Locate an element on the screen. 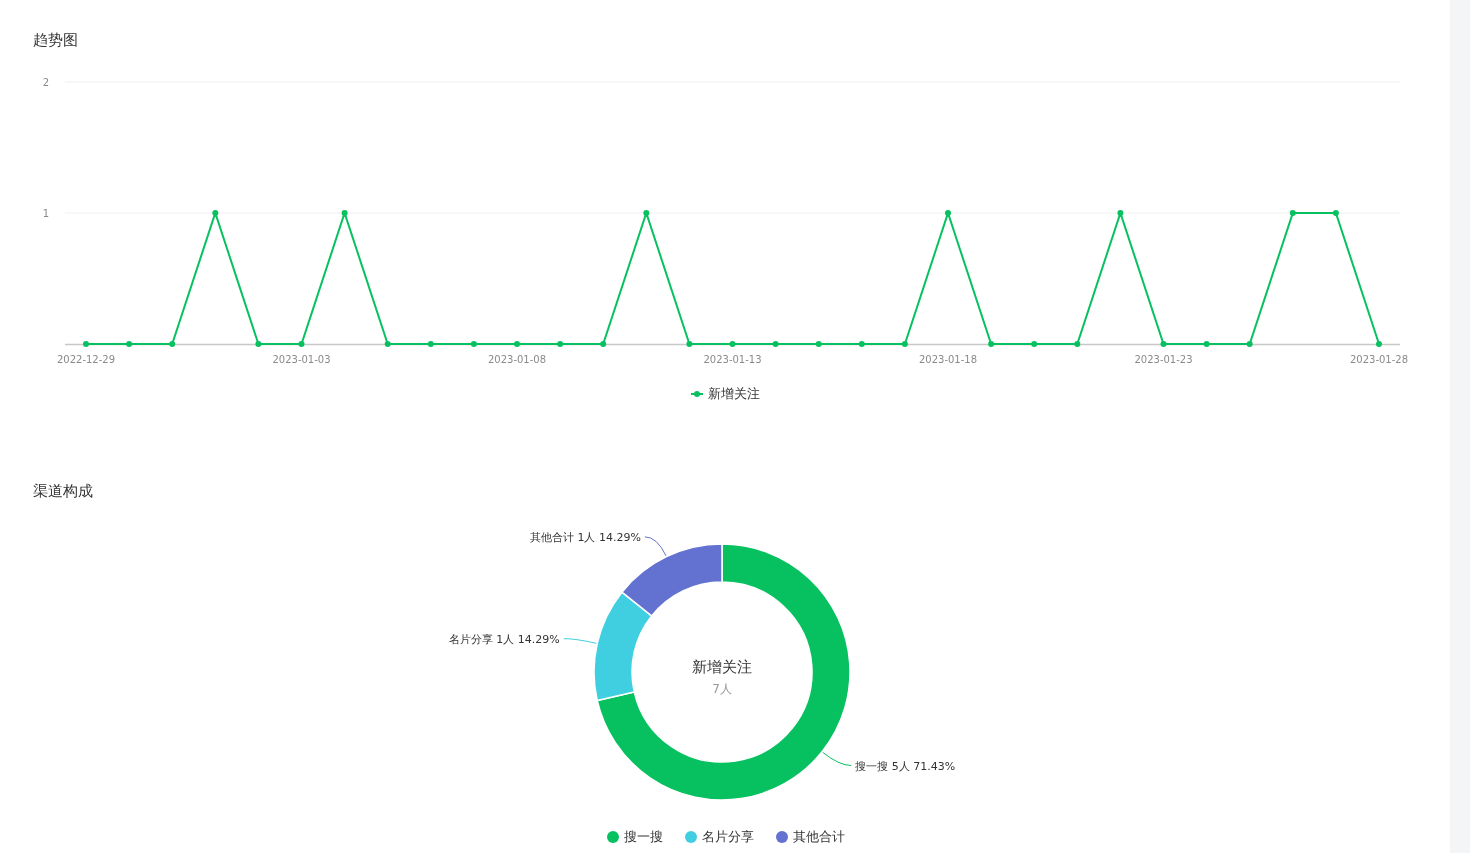 The height and width of the screenshot is (853, 1470). slice-label: 名片分享 1人 14.29% is located at coordinates (504, 639).